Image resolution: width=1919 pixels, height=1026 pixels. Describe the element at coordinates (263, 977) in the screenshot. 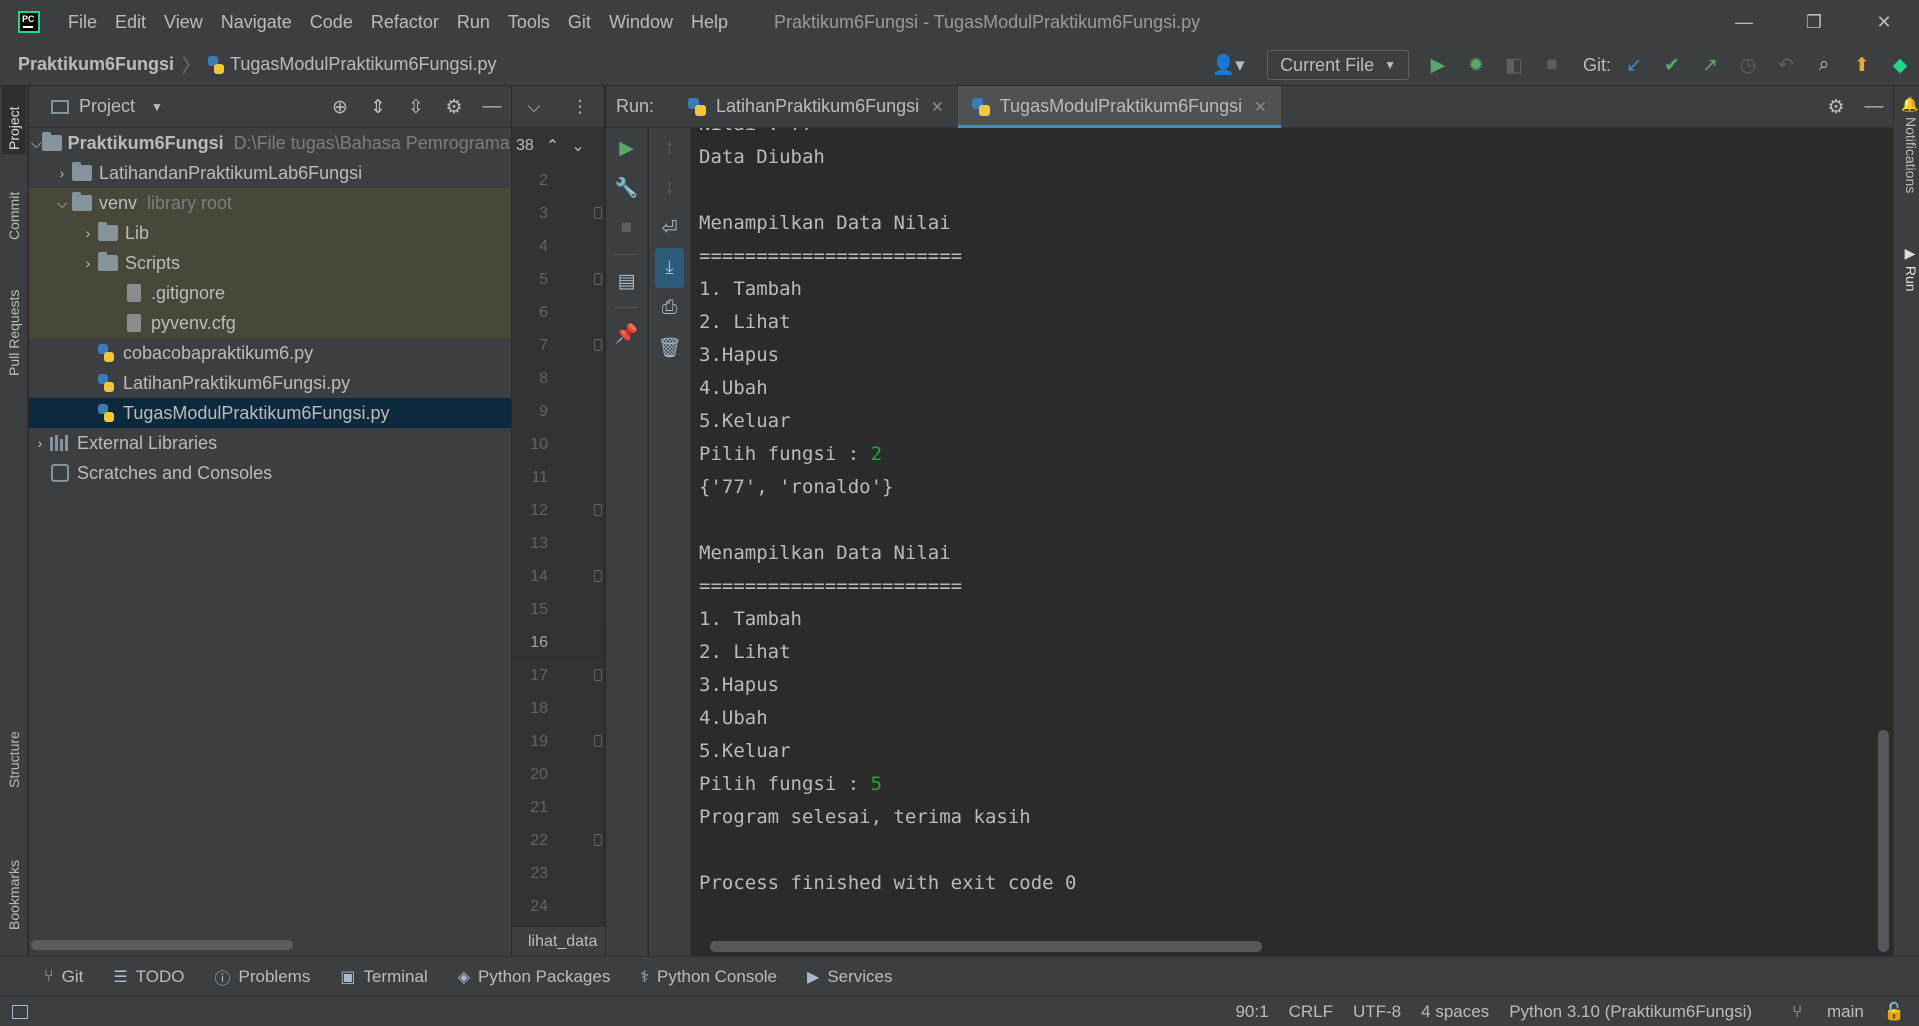

I see `tool-tab-problems: ⓘ Problems` at that location.